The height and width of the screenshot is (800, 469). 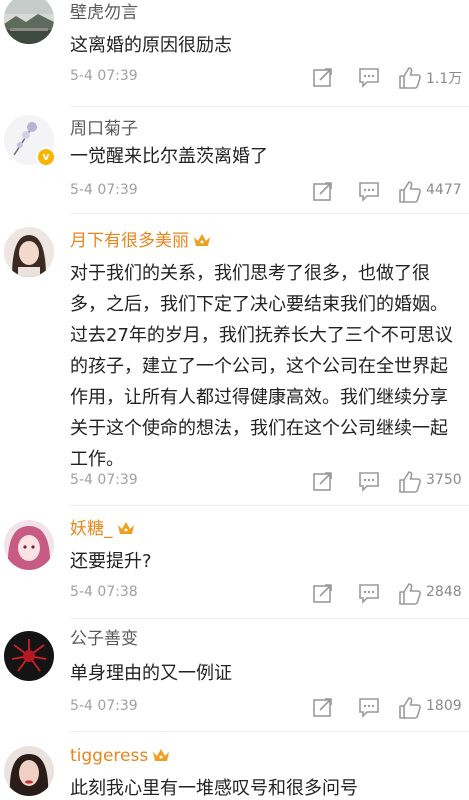 What do you see at coordinates (444, 190) in the screenshot?
I see `like-count: 4477` at bounding box center [444, 190].